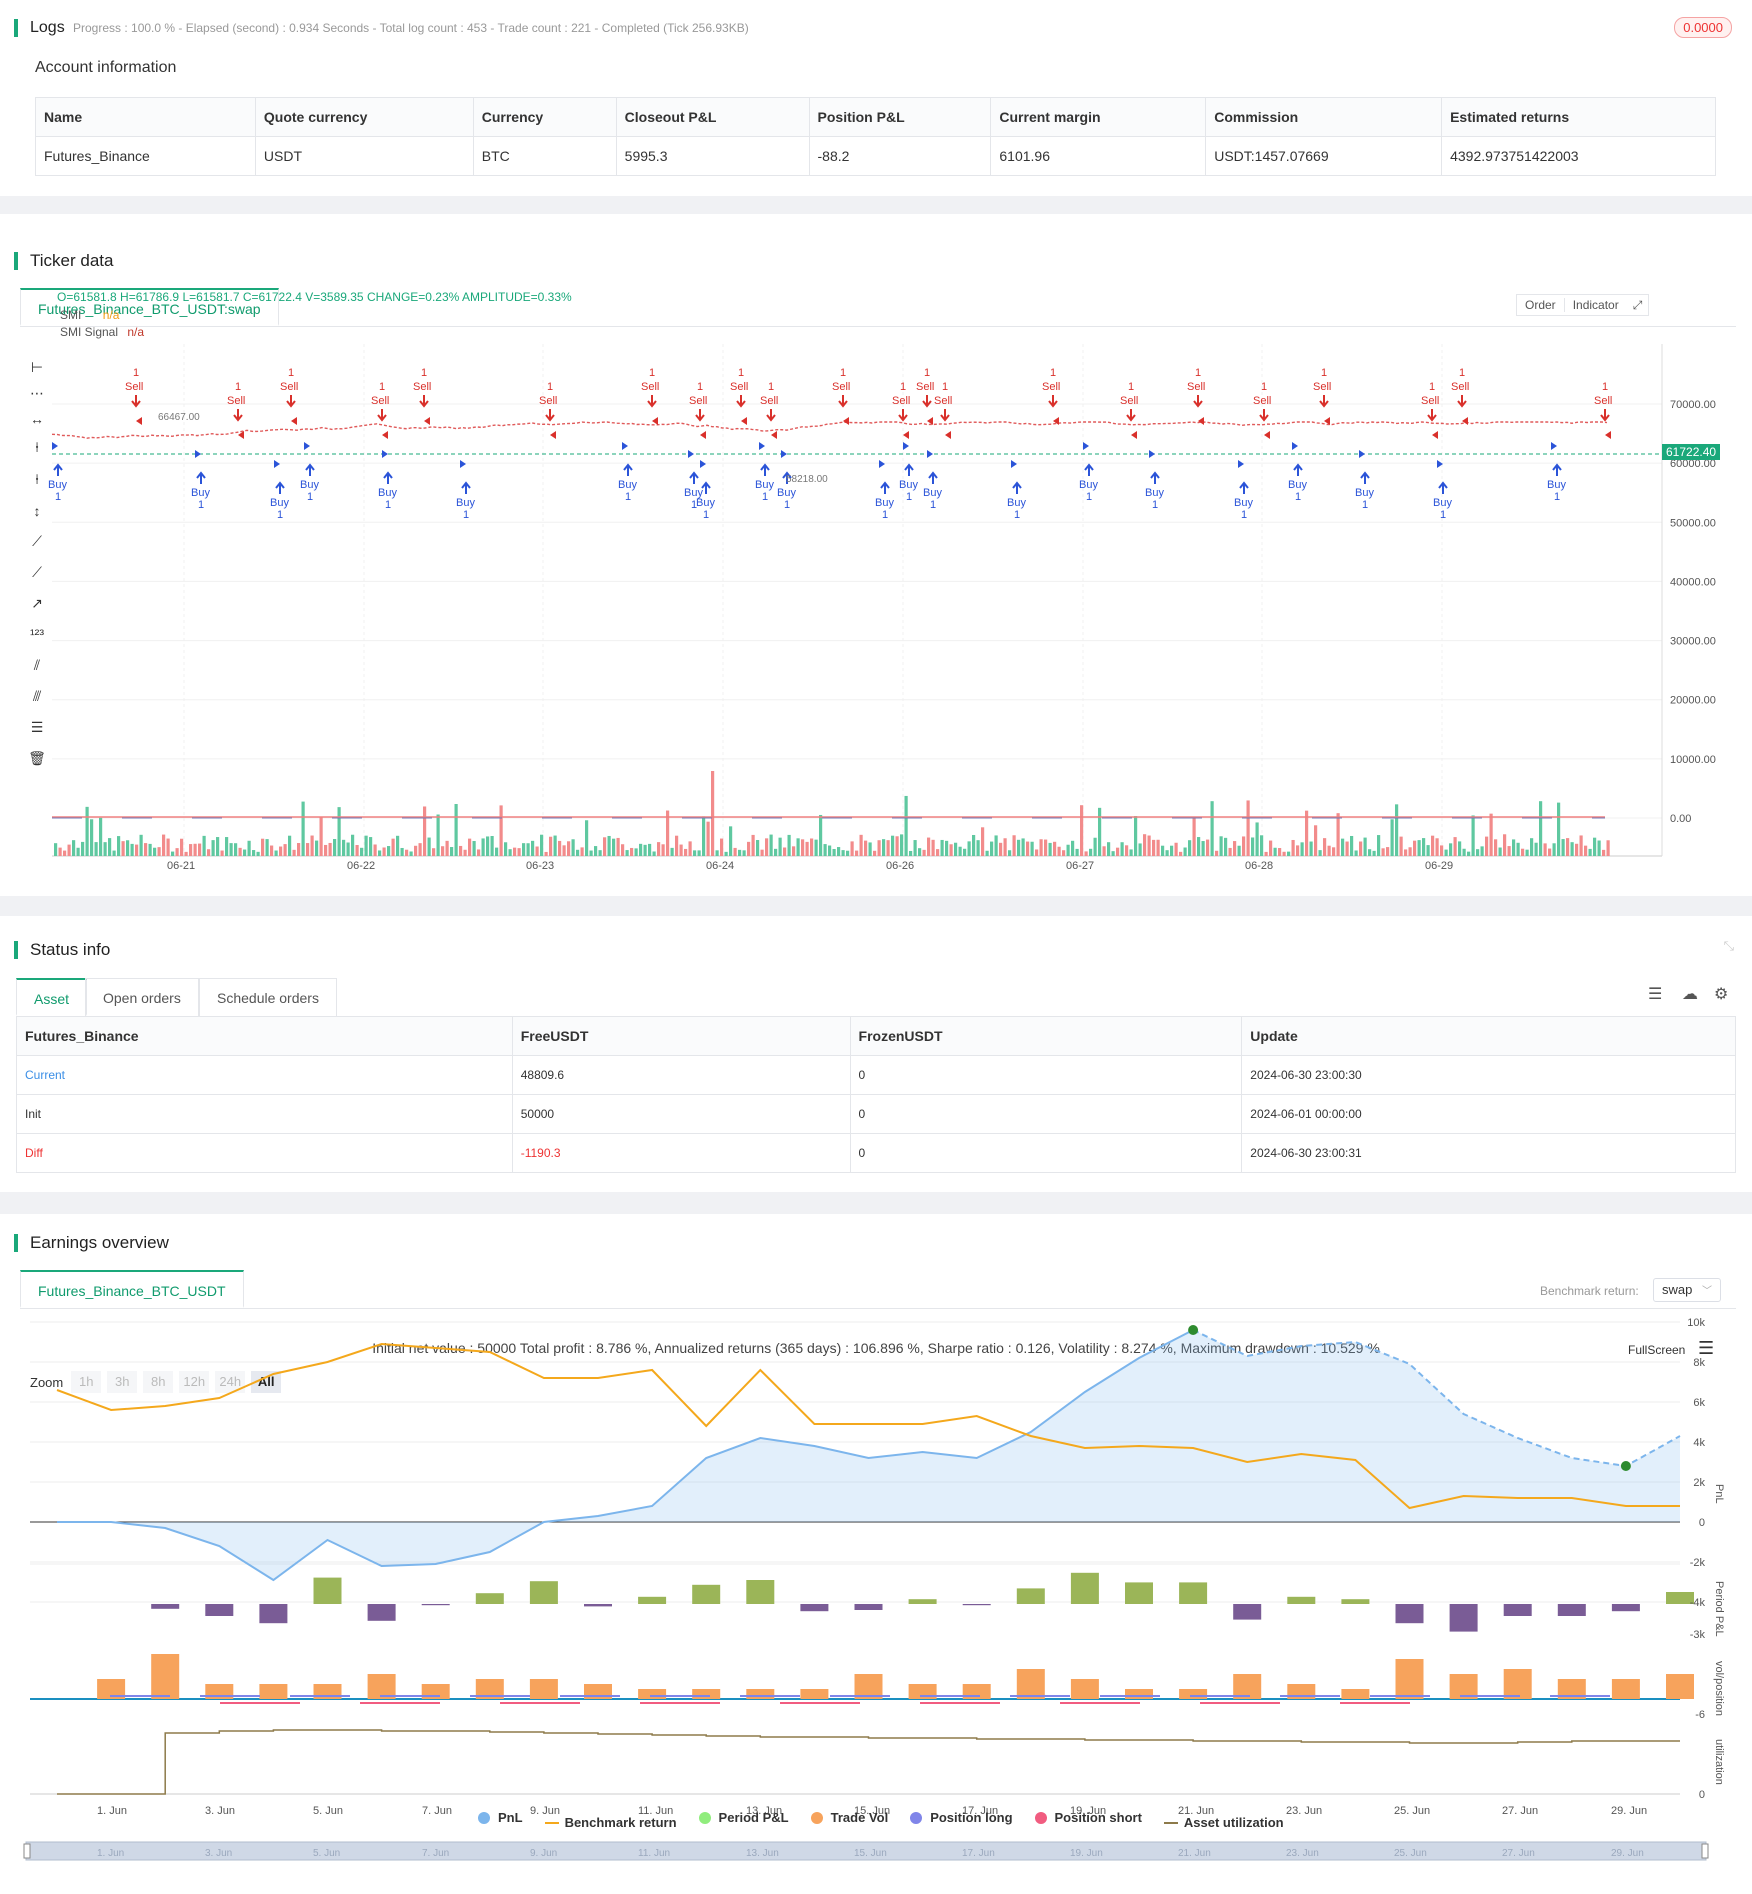  Describe the element at coordinates (268, 997) in the screenshot. I see `tab-schedule-orders: Schedule orders` at that location.